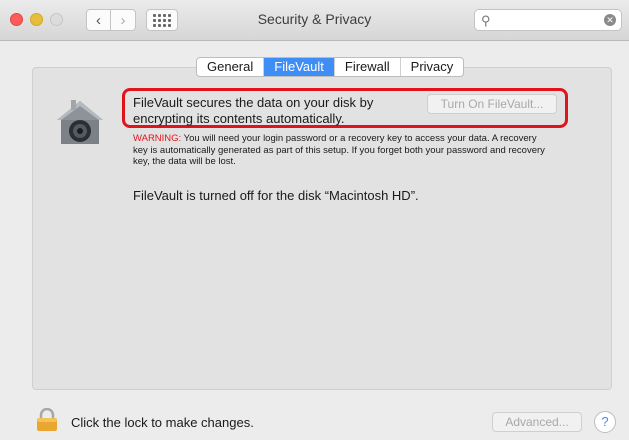 The image size is (629, 440). What do you see at coordinates (432, 67) in the screenshot?
I see `tab-privacy: Privacy` at bounding box center [432, 67].